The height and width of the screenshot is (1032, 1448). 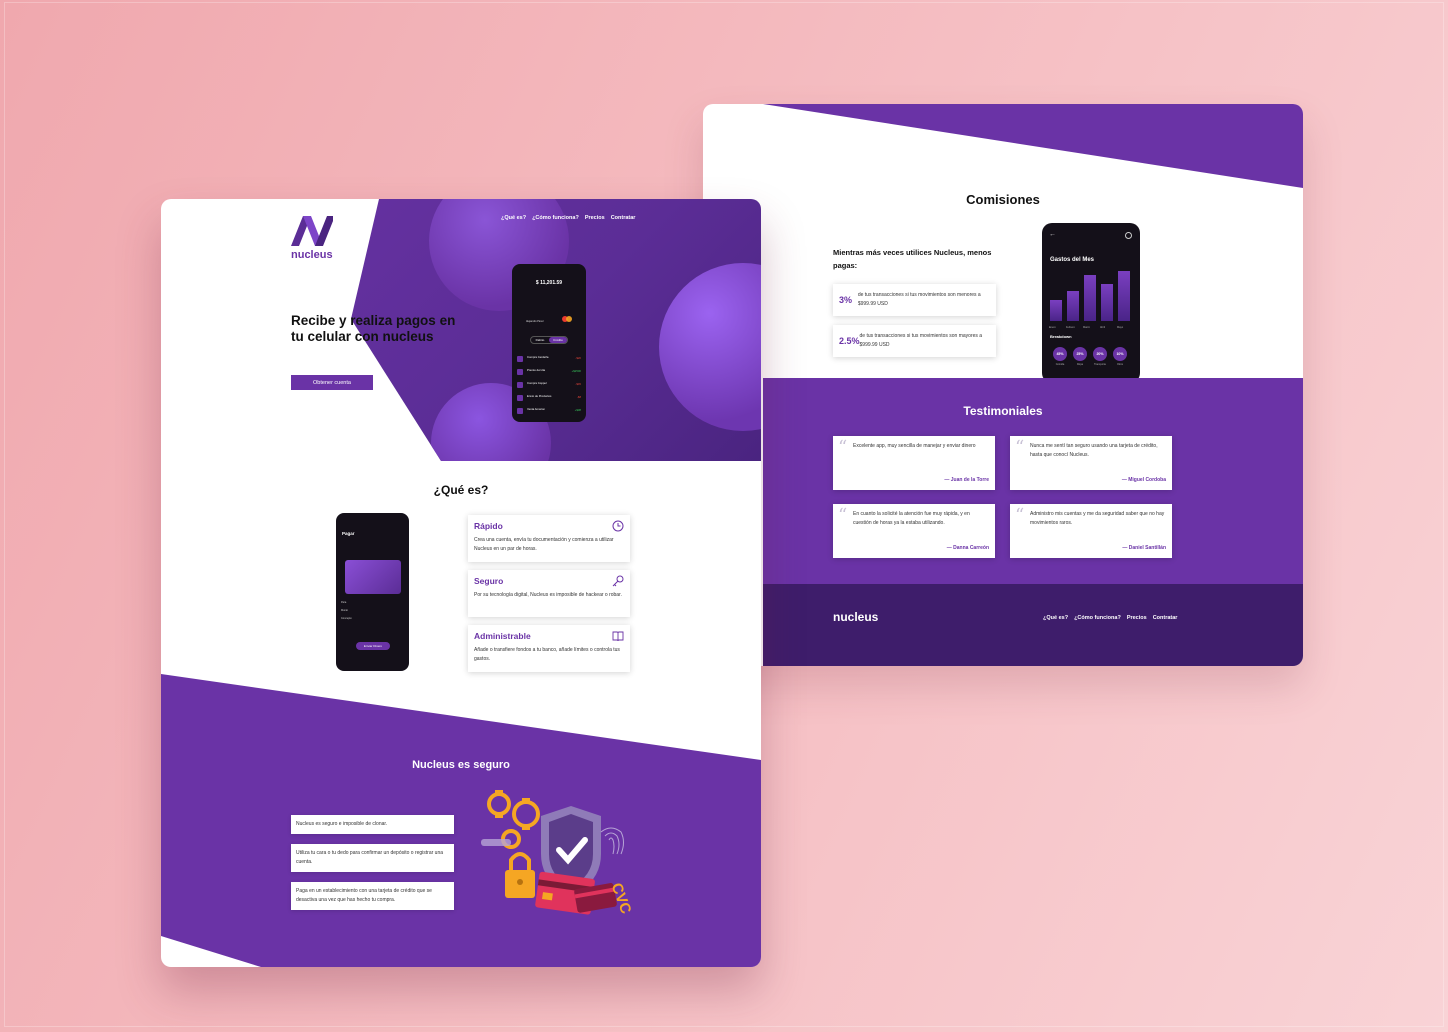 What do you see at coordinates (344, 602) in the screenshot?
I see `form-row: Para` at bounding box center [344, 602].